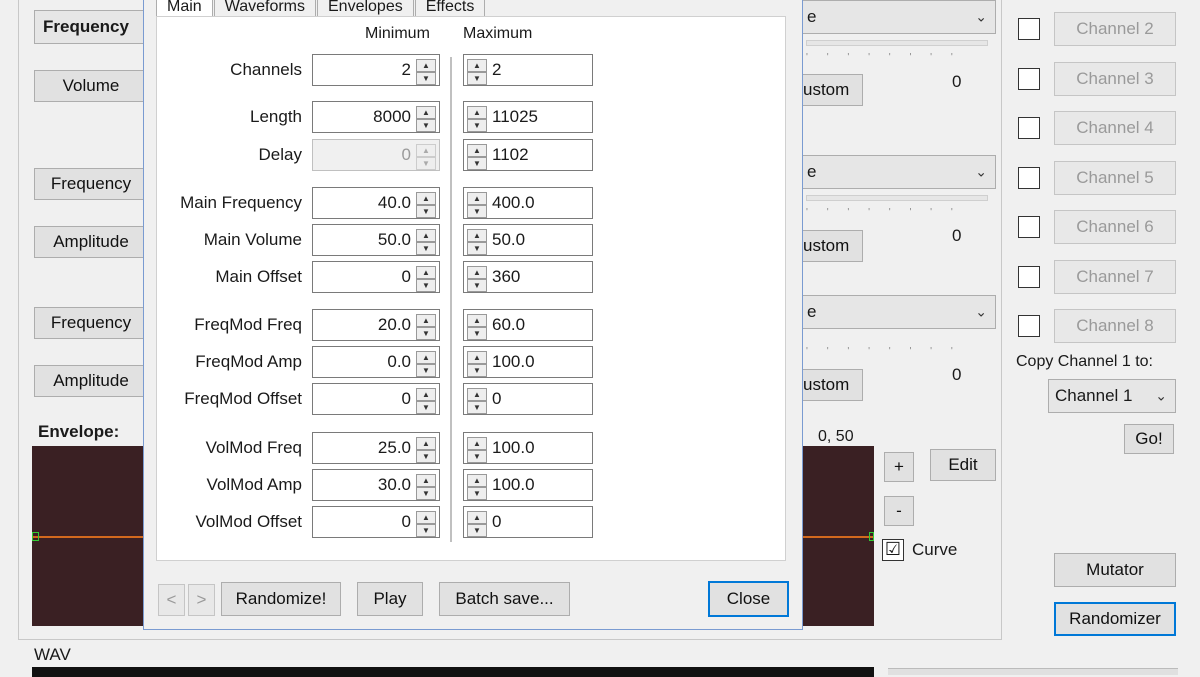  I want to click on channel-7-button: Channel 7, so click(1115, 277).